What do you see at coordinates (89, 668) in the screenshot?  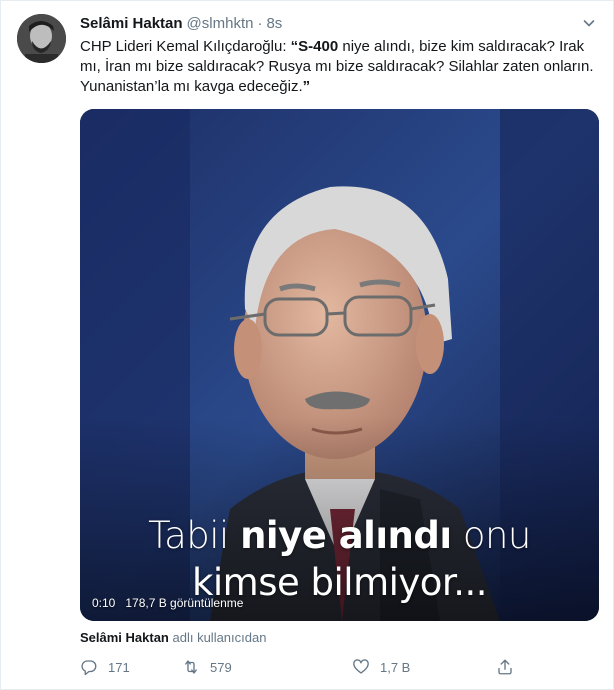 I see `reply-icon` at bounding box center [89, 668].